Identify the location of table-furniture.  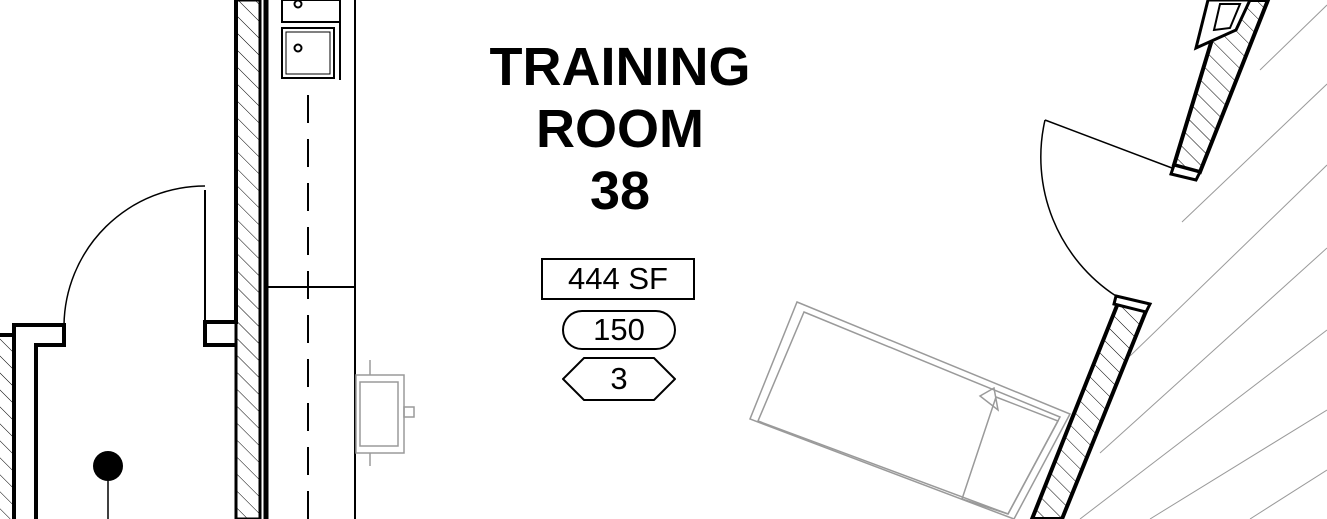
(910, 410).